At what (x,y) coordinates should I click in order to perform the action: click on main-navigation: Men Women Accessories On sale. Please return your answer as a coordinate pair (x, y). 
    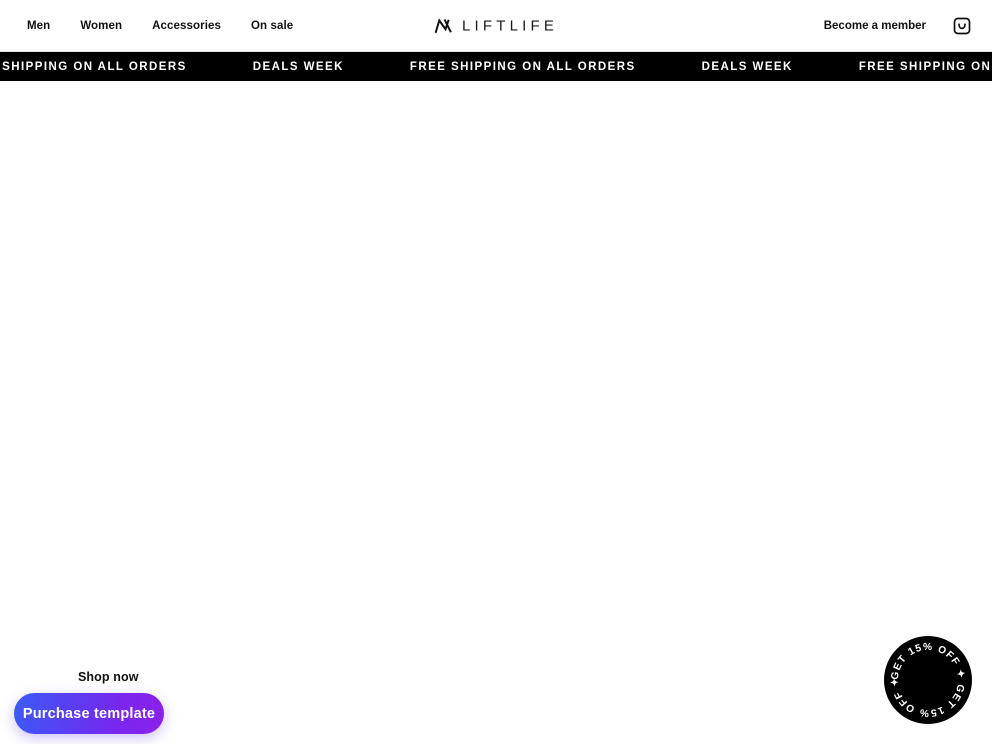
    Looking at the image, I should click on (160, 25).